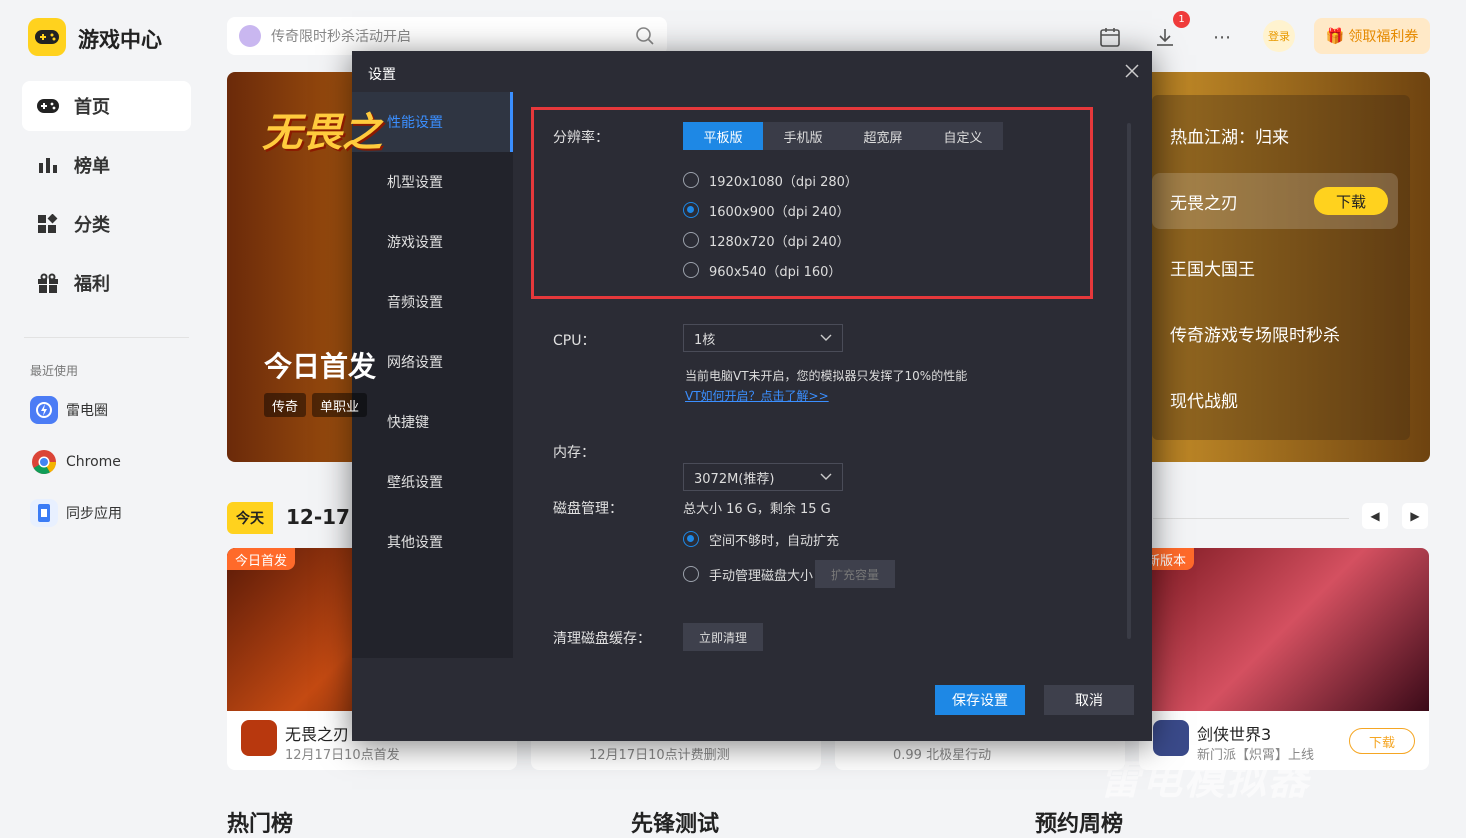 The image size is (1466, 838). Describe the element at coordinates (1279, 36) in the screenshot. I see `login-button: 登录` at that location.